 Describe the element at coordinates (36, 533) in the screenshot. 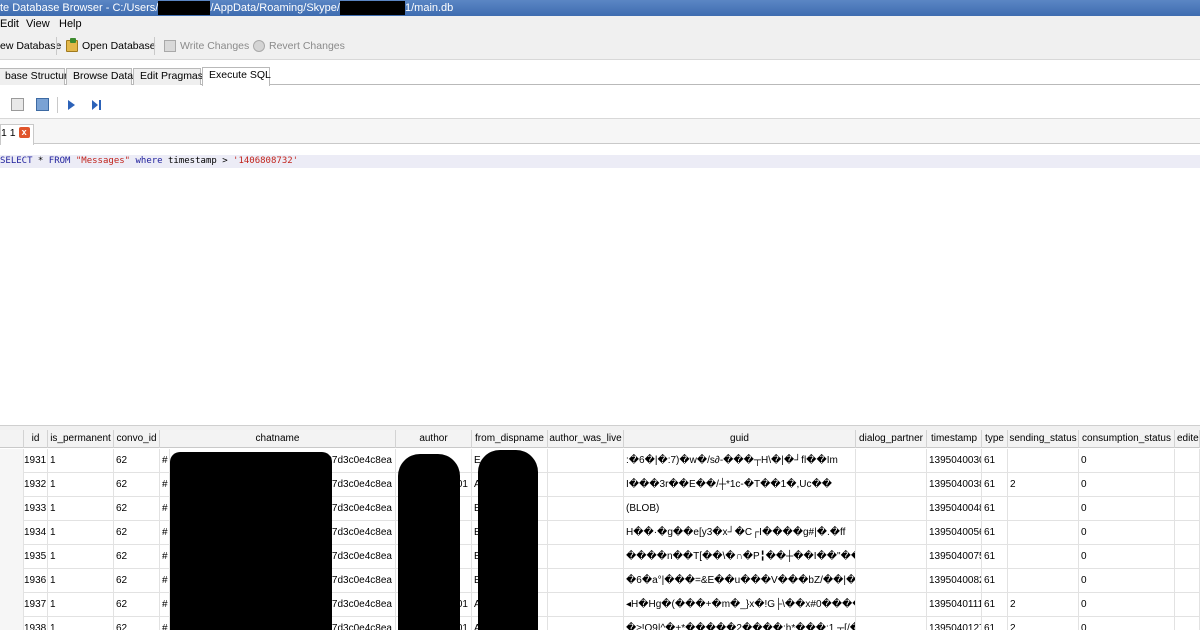

I see `cell-id: 1934` at that location.